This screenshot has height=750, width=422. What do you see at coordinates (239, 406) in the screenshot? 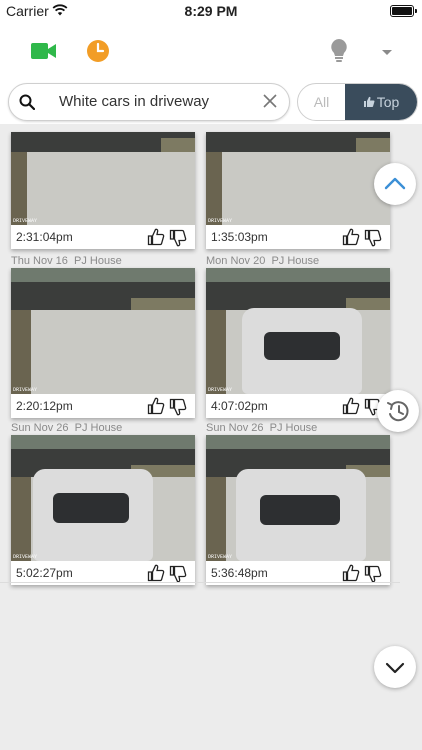
I see `clip-time: 4:07:02pm` at bounding box center [239, 406].